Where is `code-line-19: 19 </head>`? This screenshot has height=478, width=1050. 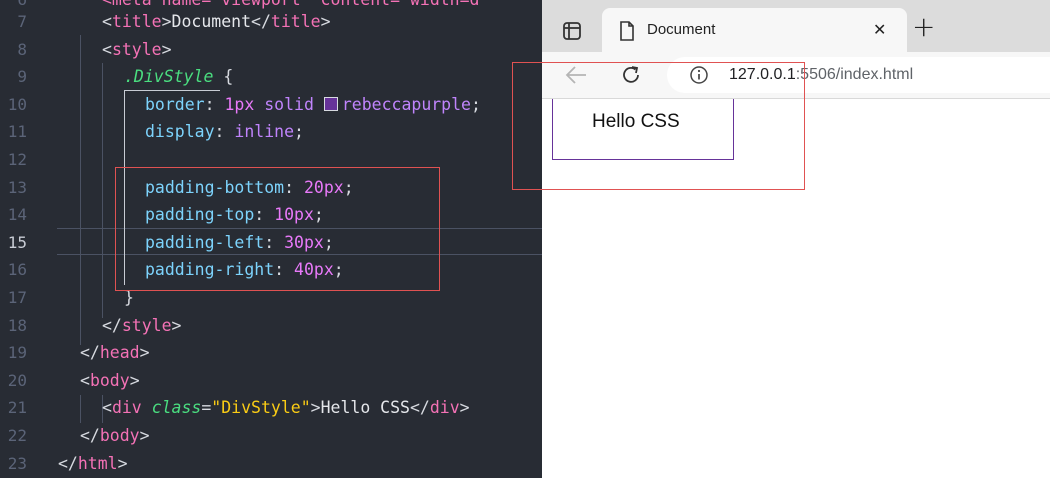 code-line-19: 19 </head> is located at coordinates (271, 353).